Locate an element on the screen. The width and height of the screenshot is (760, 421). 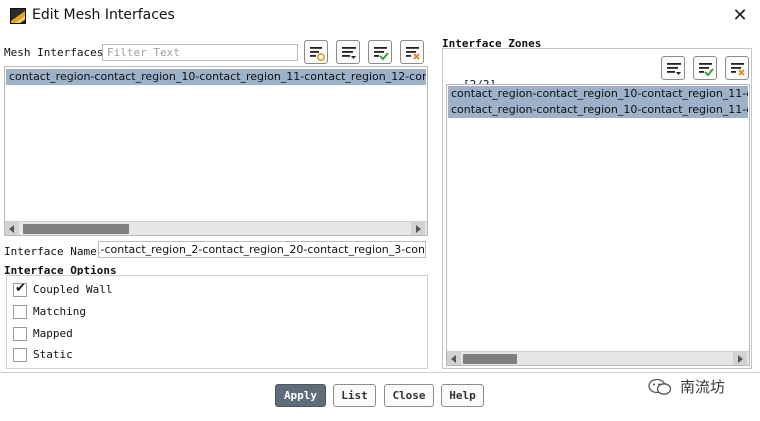
filter-options-button is located at coordinates (316, 52).